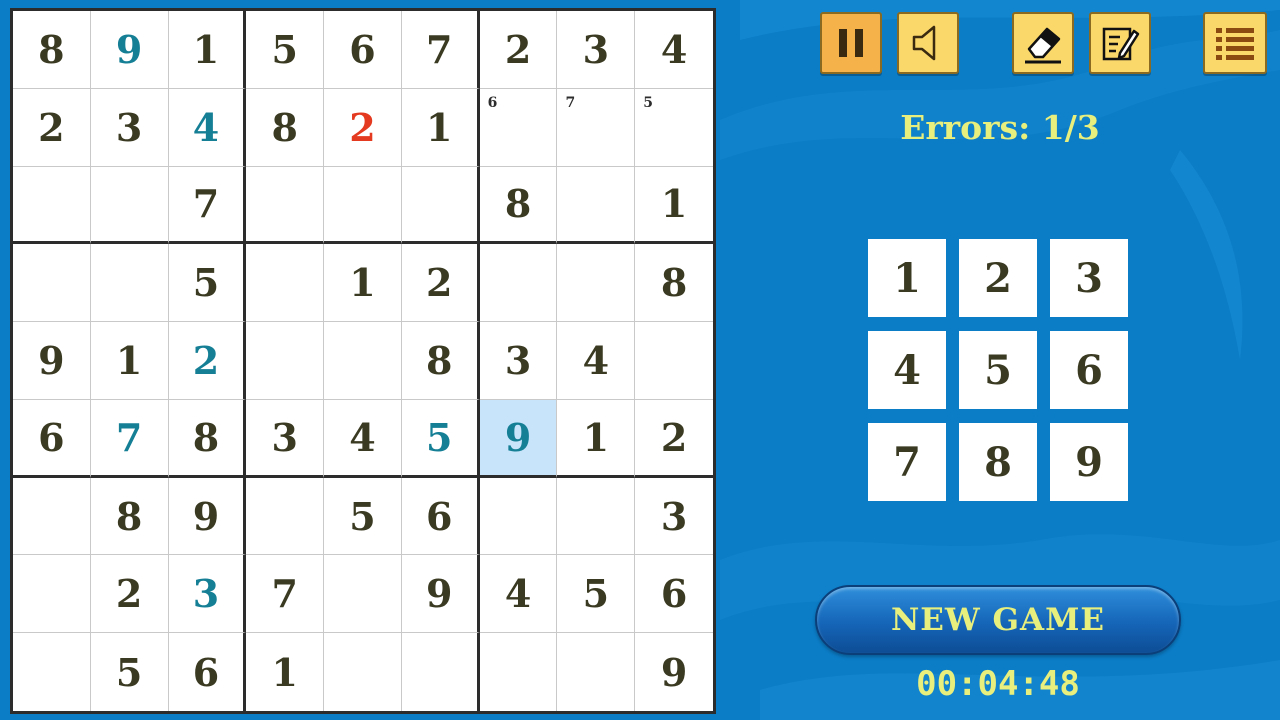  I want to click on number-key-1: 1, so click(907, 278).